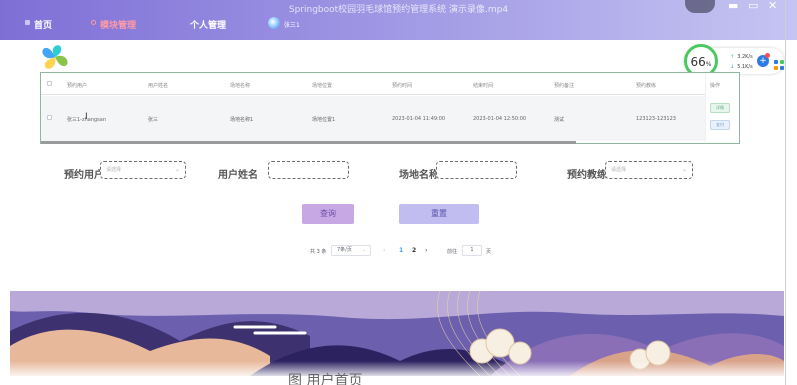 Image resolution: width=797 pixels, height=385 pixels. I want to click on pagination-total: 共 3 条, so click(318, 252).